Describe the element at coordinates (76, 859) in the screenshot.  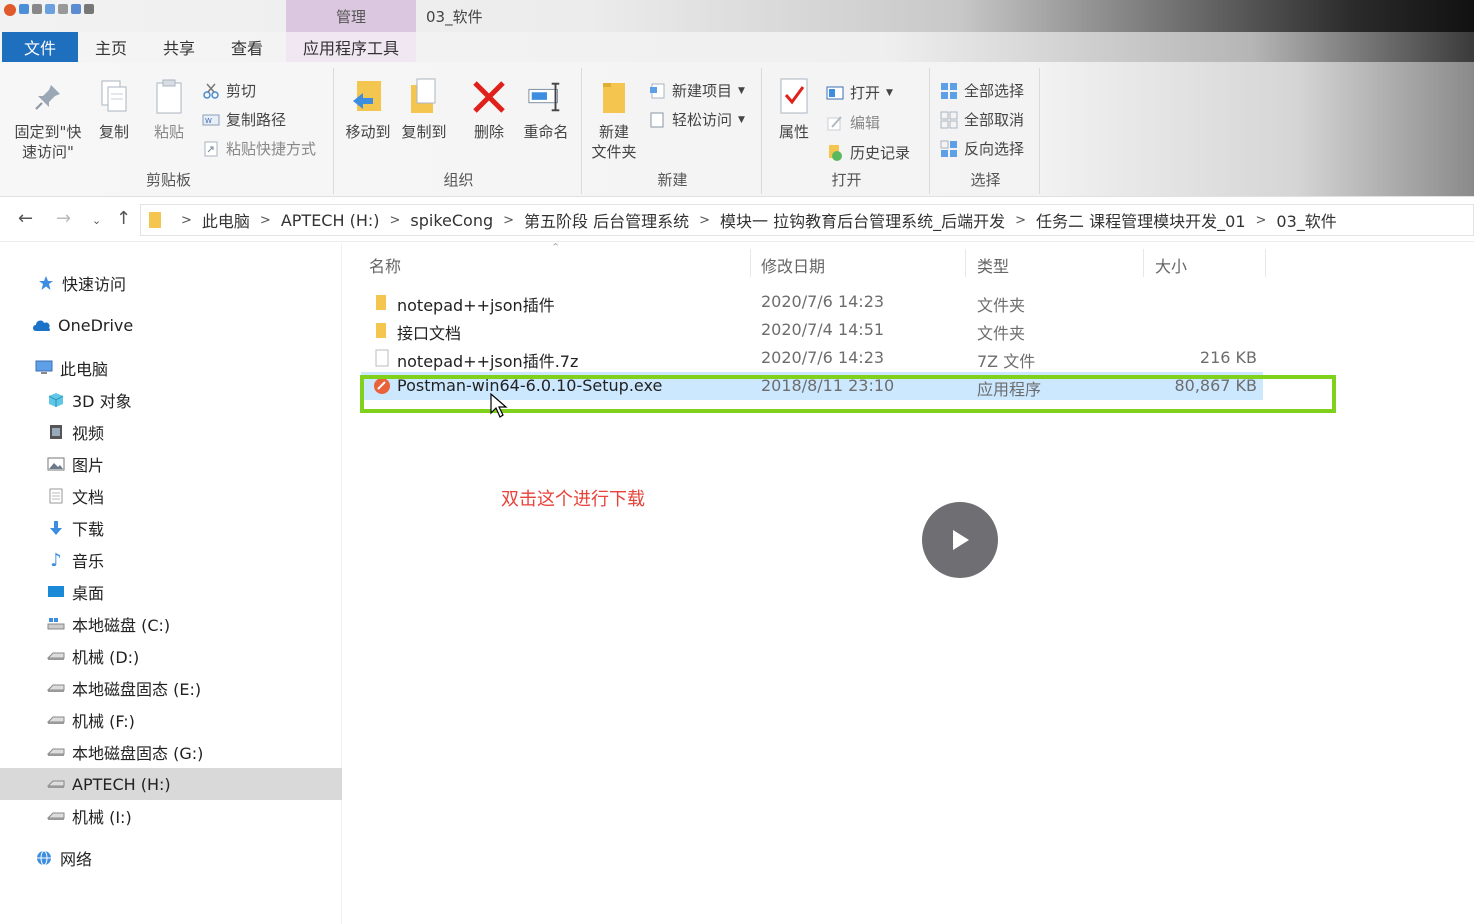
I see `nav-label: 网络` at that location.